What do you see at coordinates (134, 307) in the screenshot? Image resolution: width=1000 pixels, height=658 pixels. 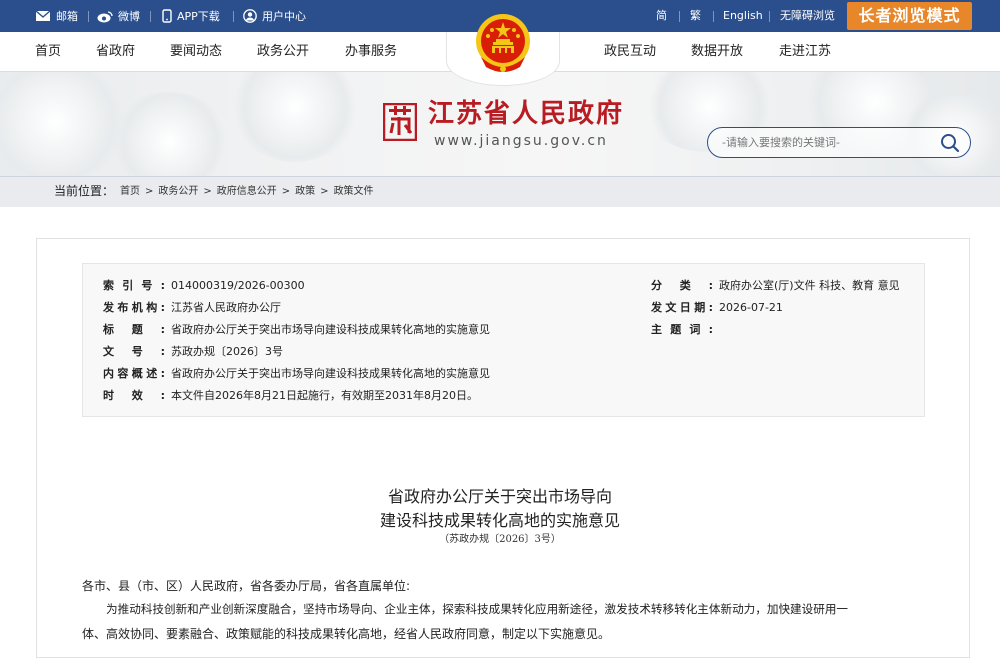 I see `meta-issuer-key: 发布机构:` at bounding box center [134, 307].